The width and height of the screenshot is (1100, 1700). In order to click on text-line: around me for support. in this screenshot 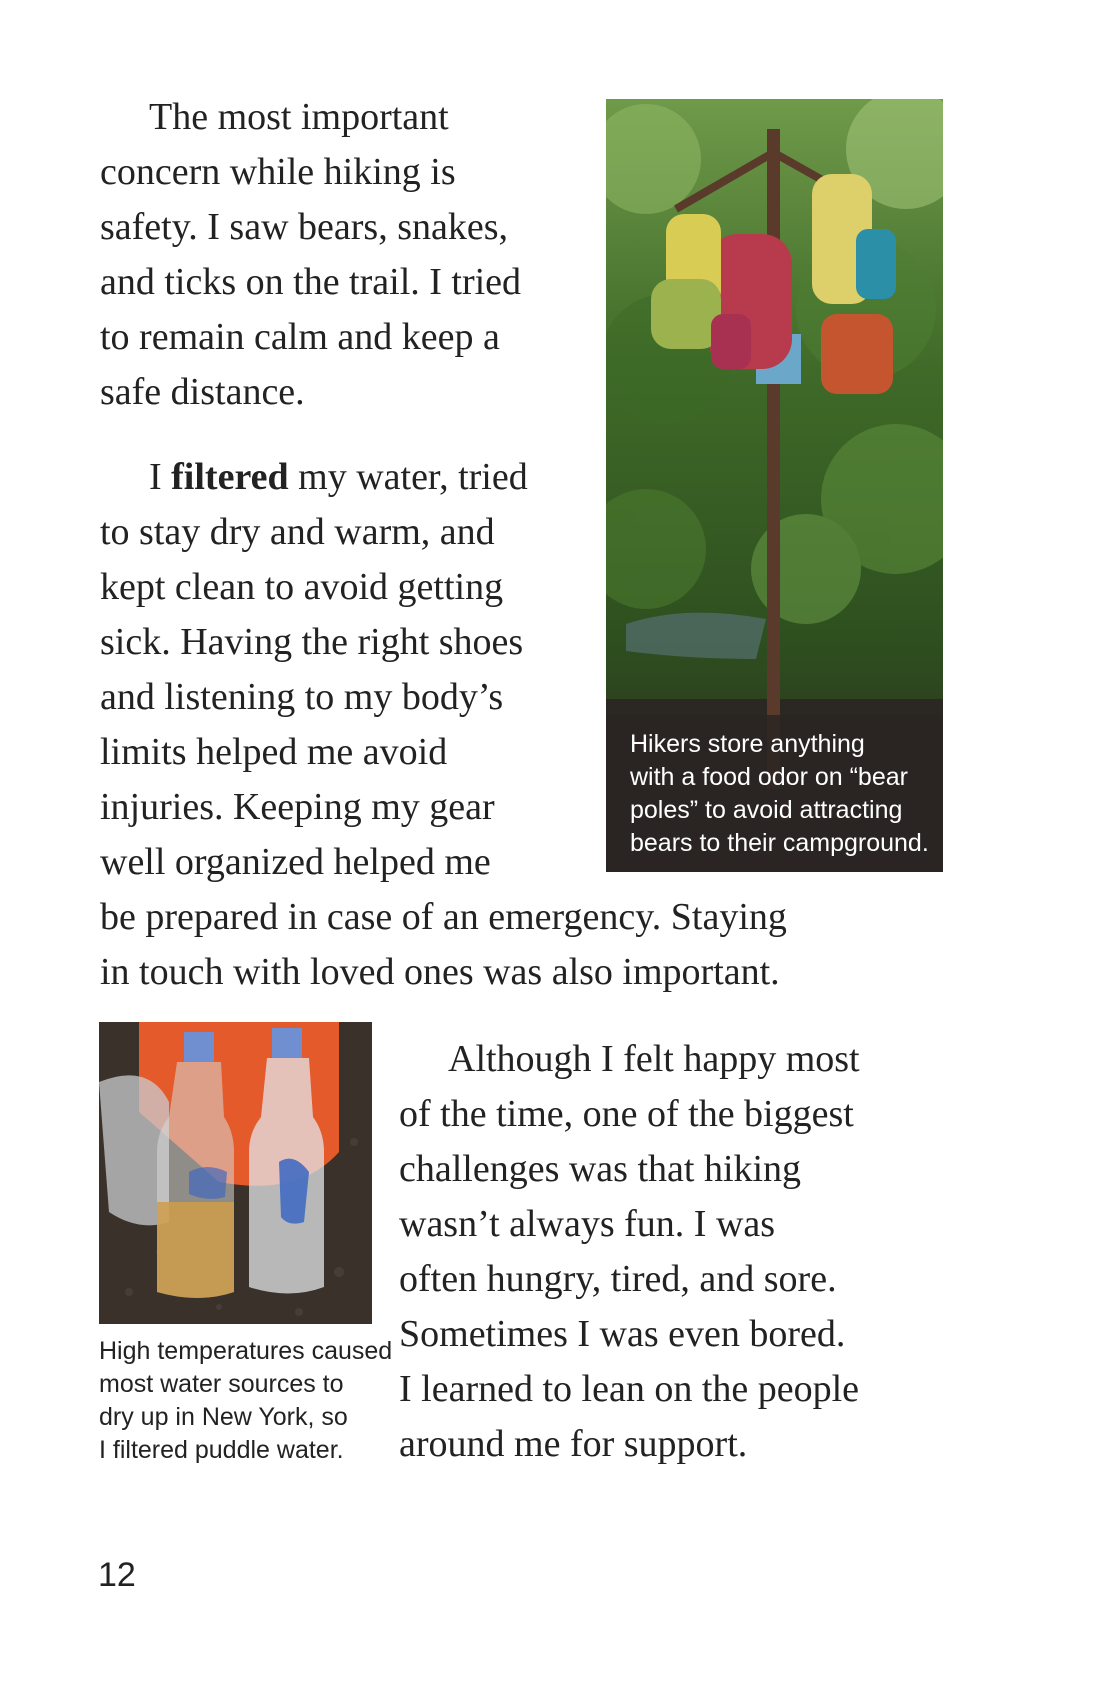, I will do `click(573, 1444)`.